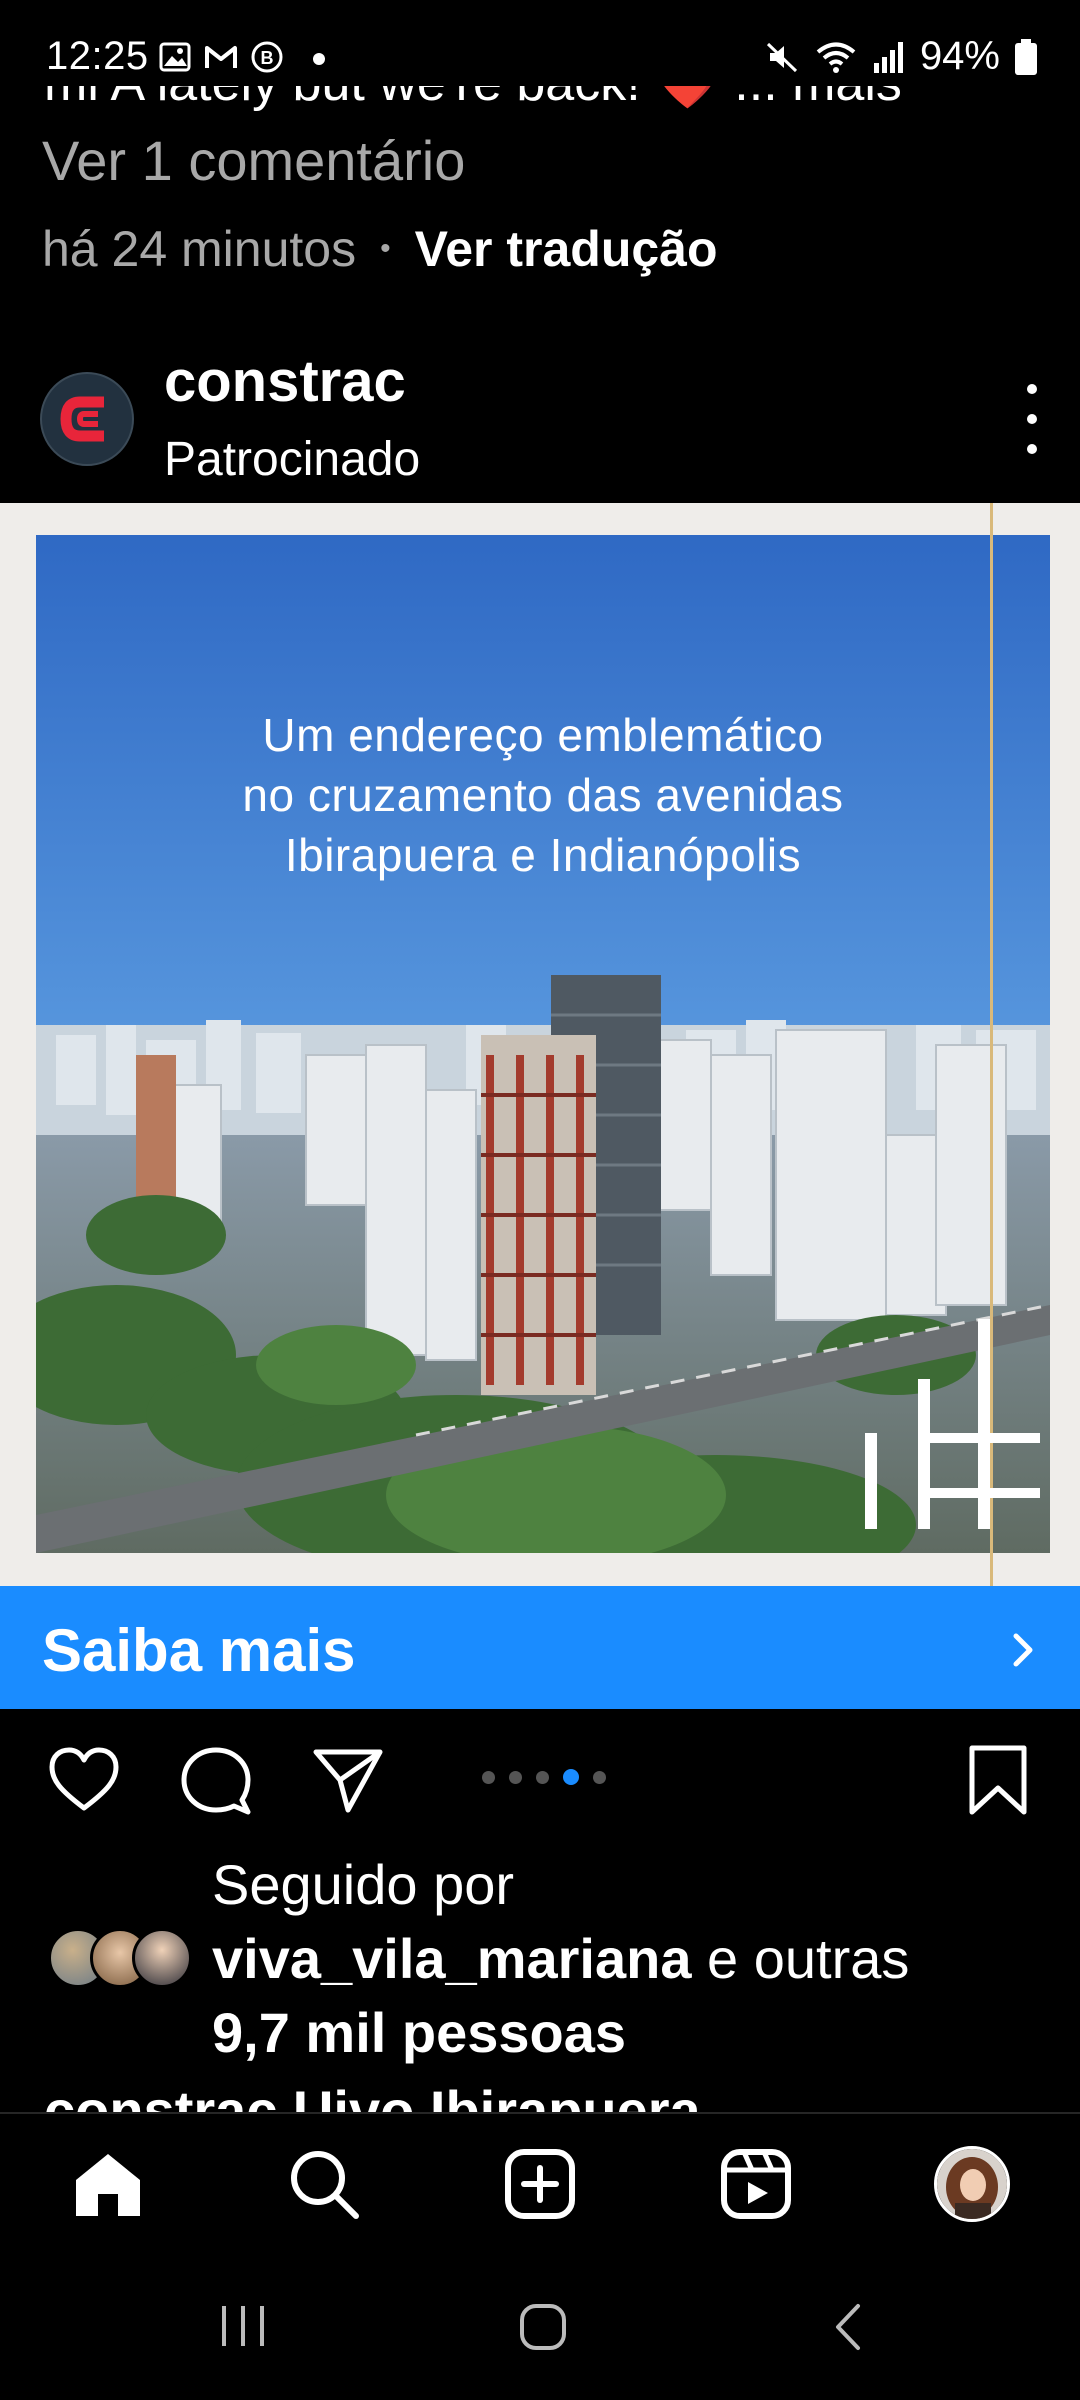  I want to click on like-heart-icon, so click(84, 1780).